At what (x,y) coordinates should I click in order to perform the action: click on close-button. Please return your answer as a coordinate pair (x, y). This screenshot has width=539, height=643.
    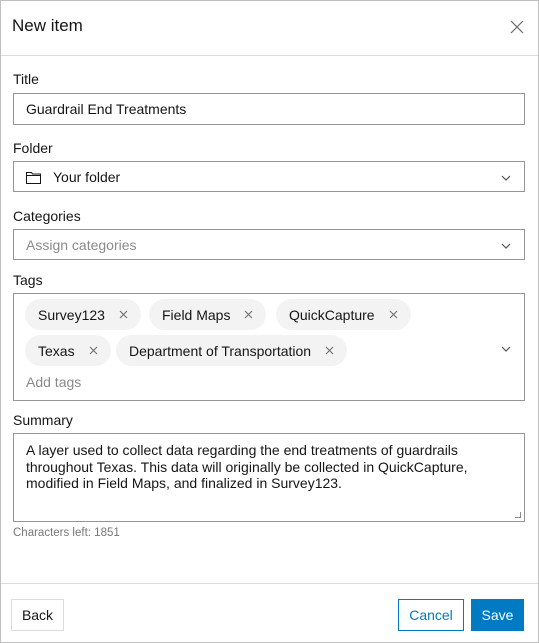
    Looking at the image, I should click on (517, 27).